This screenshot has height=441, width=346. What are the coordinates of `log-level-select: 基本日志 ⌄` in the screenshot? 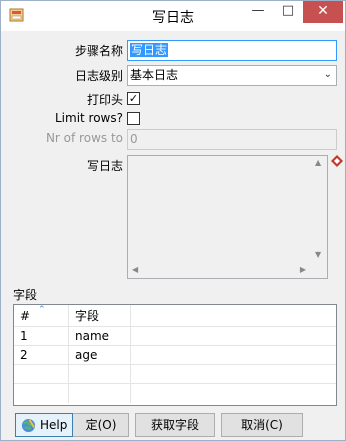 It's located at (232, 75).